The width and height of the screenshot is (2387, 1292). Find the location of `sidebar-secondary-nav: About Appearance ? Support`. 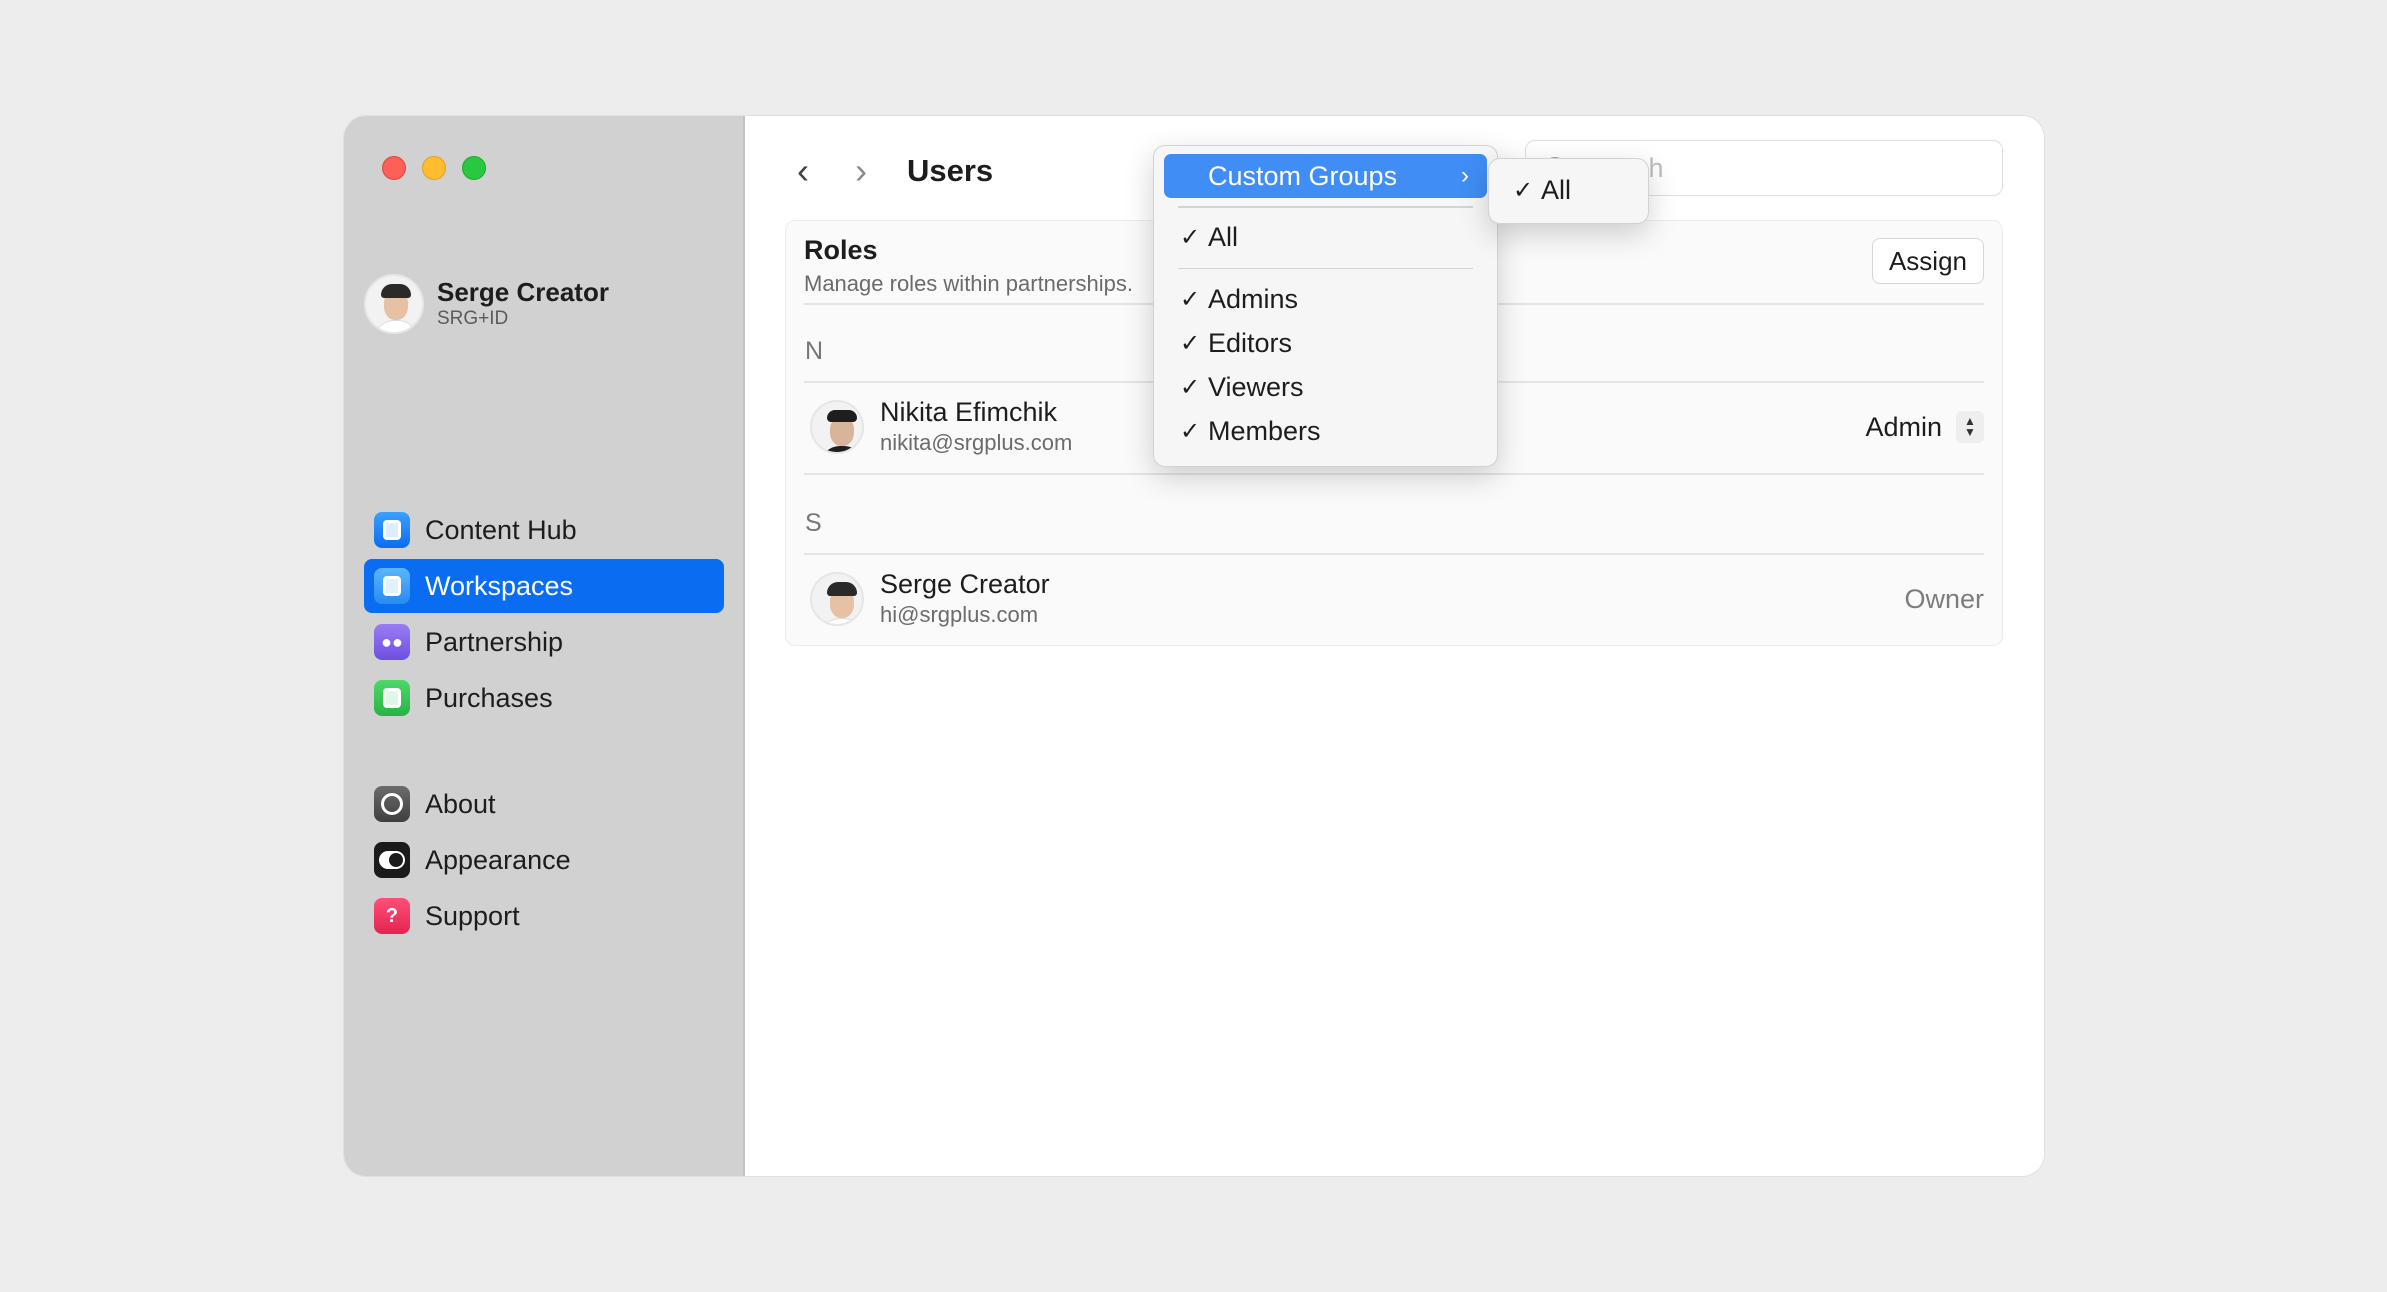

sidebar-secondary-nav: About Appearance ? Support is located at coordinates (544, 861).